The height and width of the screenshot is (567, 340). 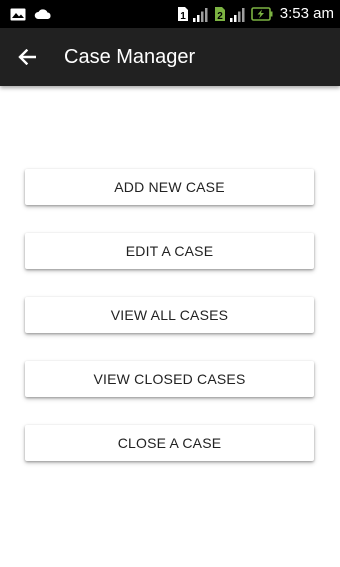 I want to click on sim2-number: 2, so click(x=220, y=16).